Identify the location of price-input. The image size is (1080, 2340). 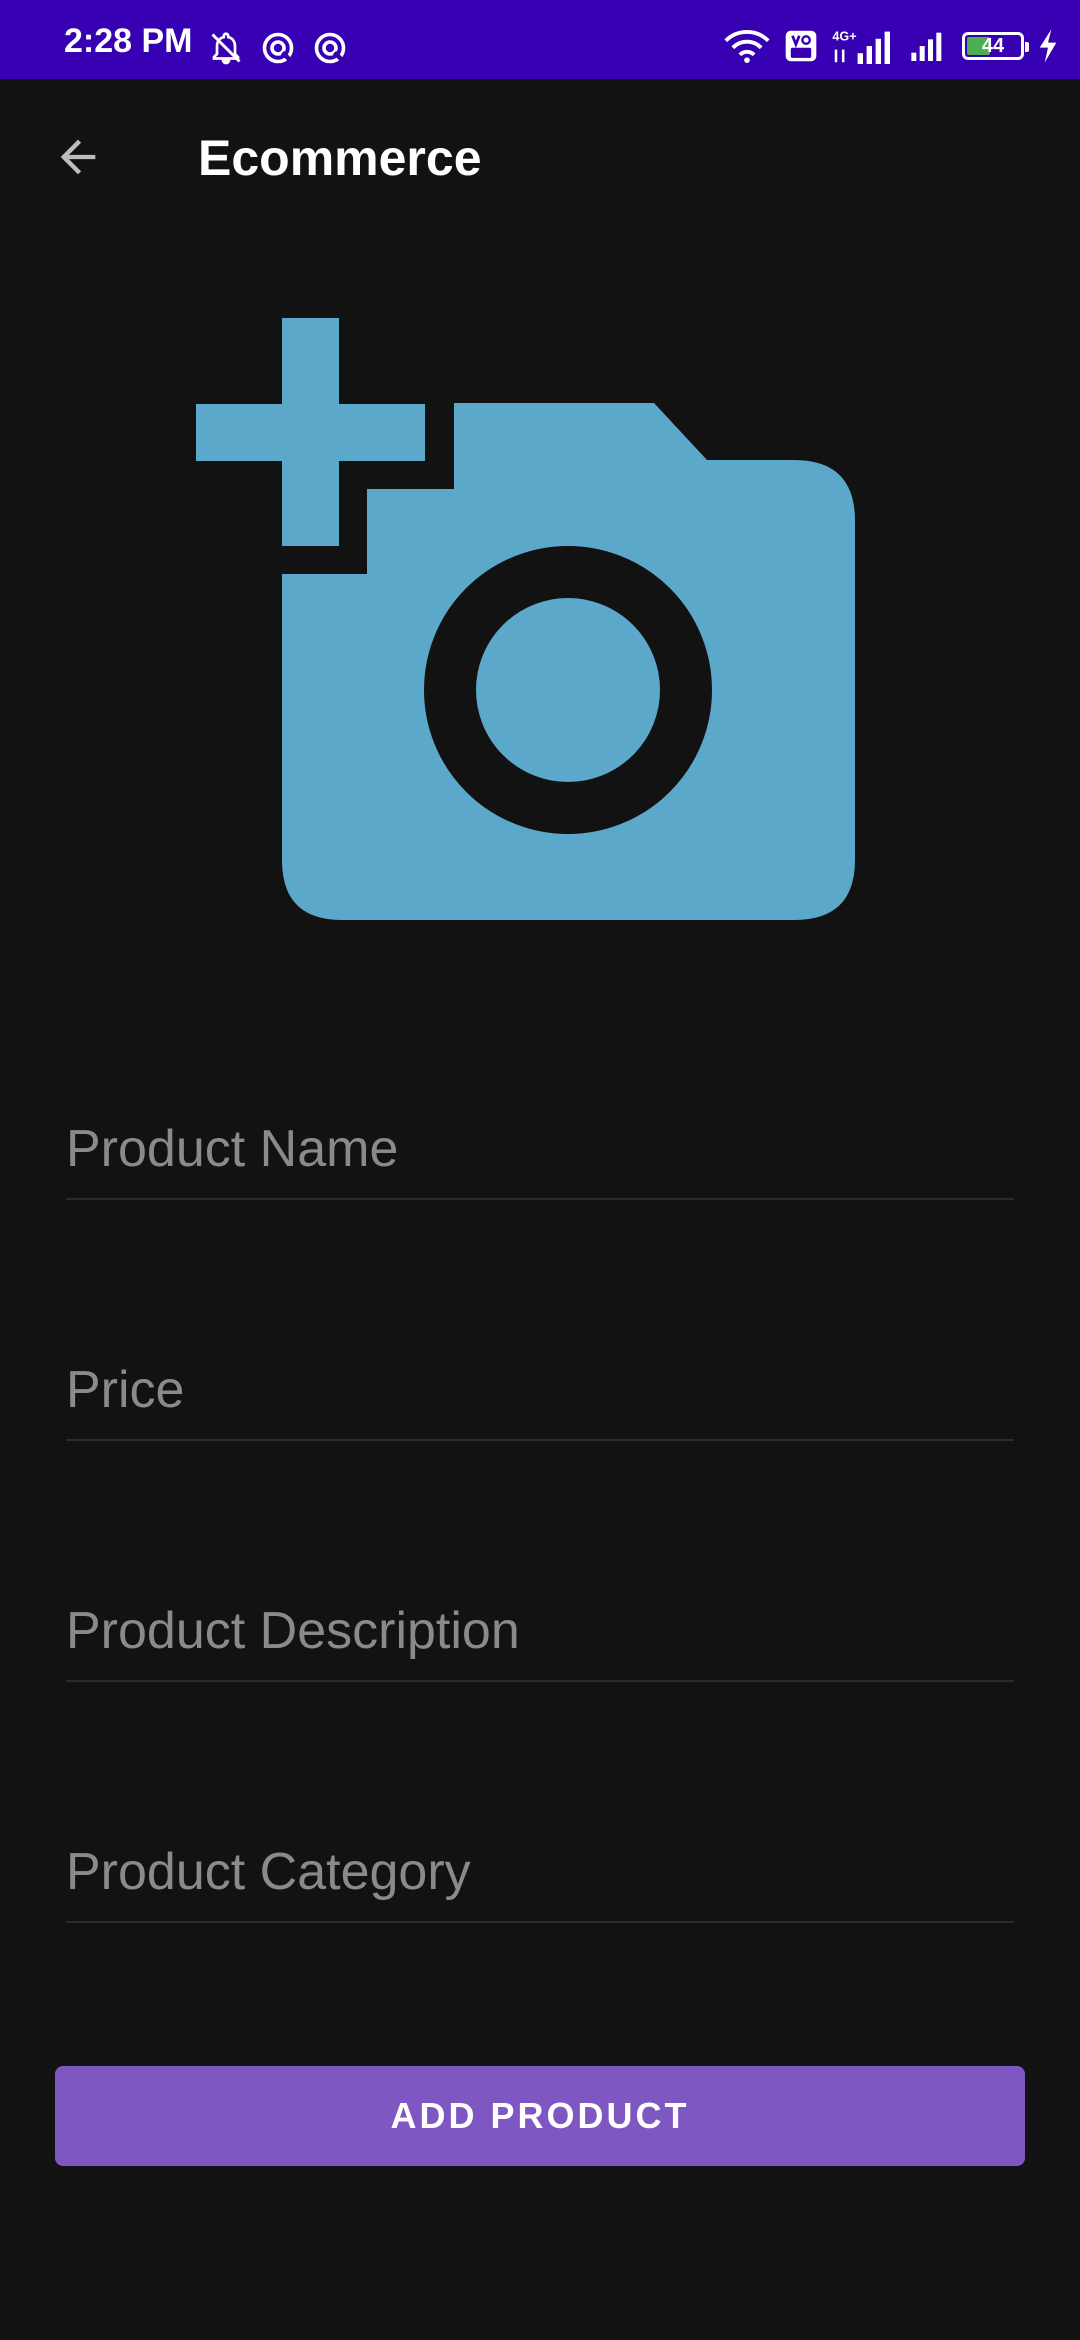
(540, 1396).